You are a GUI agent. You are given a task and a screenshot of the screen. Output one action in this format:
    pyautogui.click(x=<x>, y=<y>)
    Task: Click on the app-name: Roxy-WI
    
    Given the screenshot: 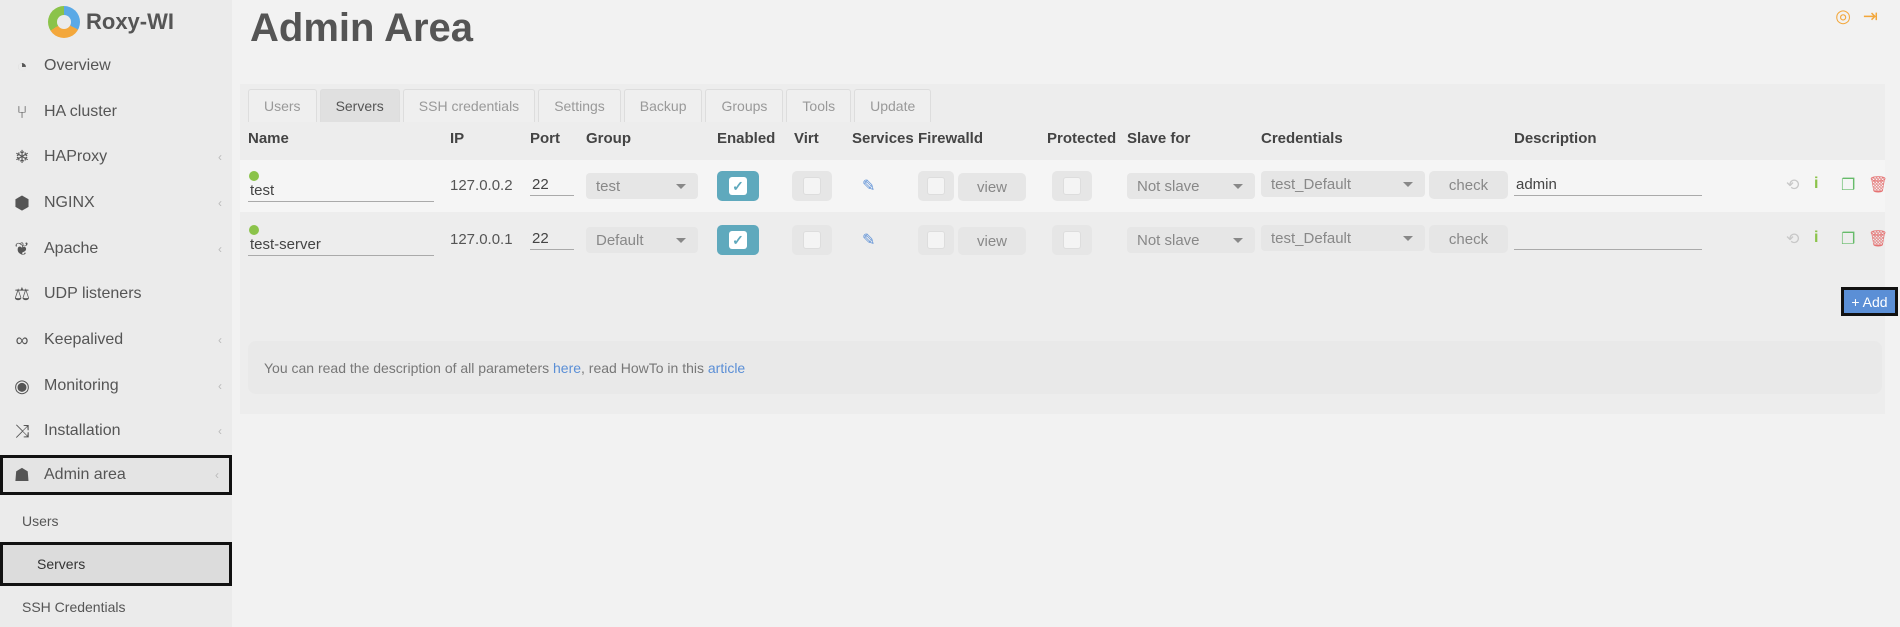 What is the action you would take?
    pyautogui.click(x=130, y=21)
    